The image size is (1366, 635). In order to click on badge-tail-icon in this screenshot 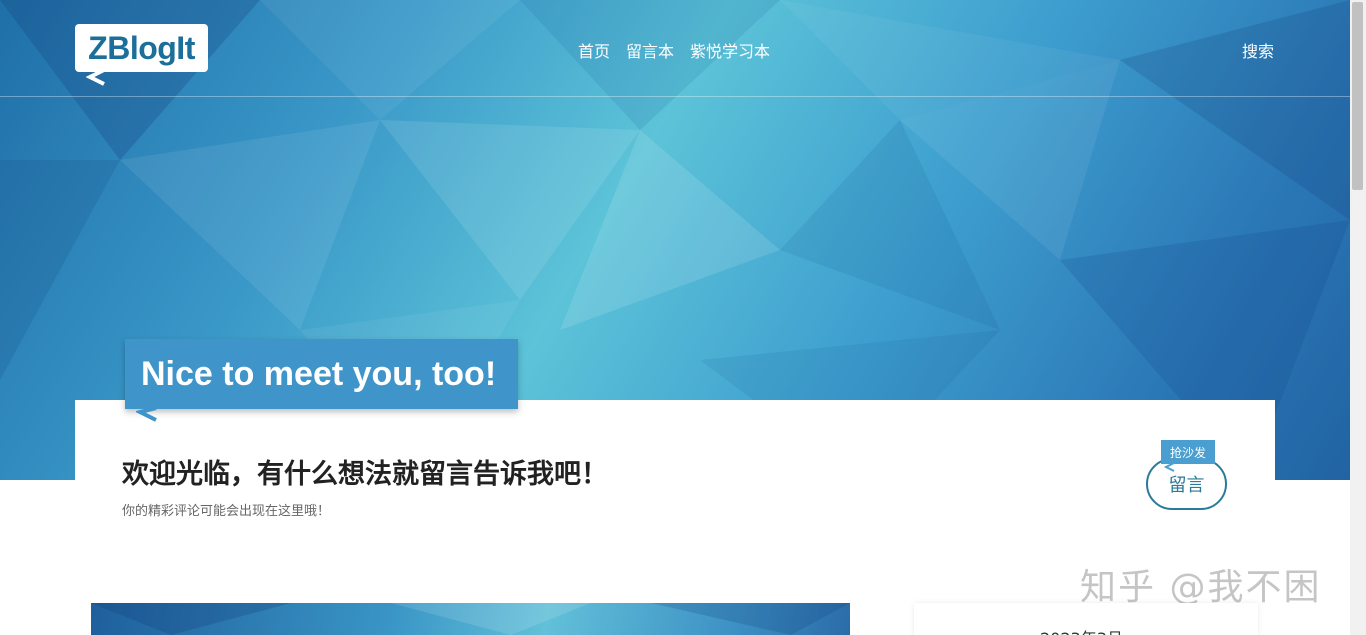, I will do `click(1169, 467)`.